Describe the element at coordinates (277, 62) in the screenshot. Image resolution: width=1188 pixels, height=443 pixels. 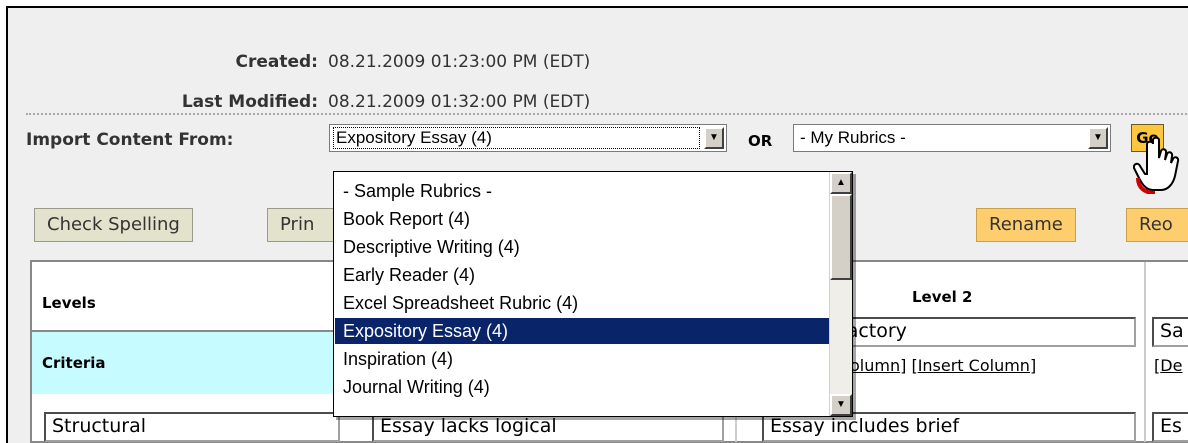
I see `created-label: Created:` at that location.